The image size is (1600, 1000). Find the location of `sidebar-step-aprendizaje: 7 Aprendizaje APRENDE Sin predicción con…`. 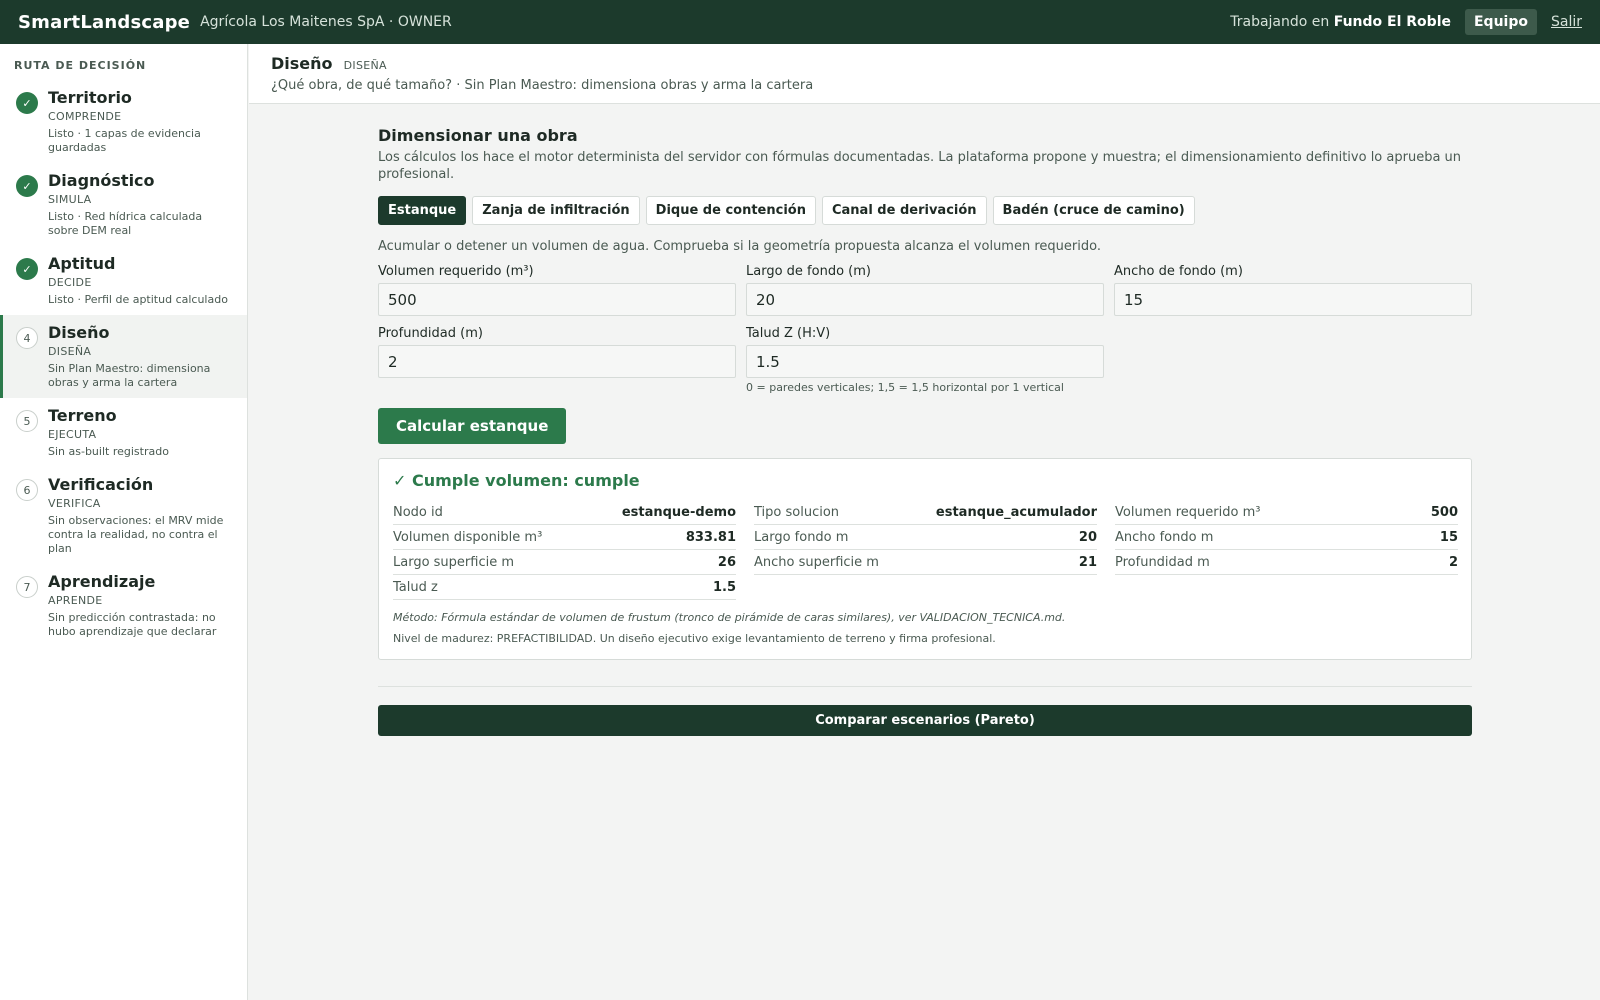

sidebar-step-aprendizaje: 7 Aprendizaje APRENDE Sin predicción con… is located at coordinates (123, 605).